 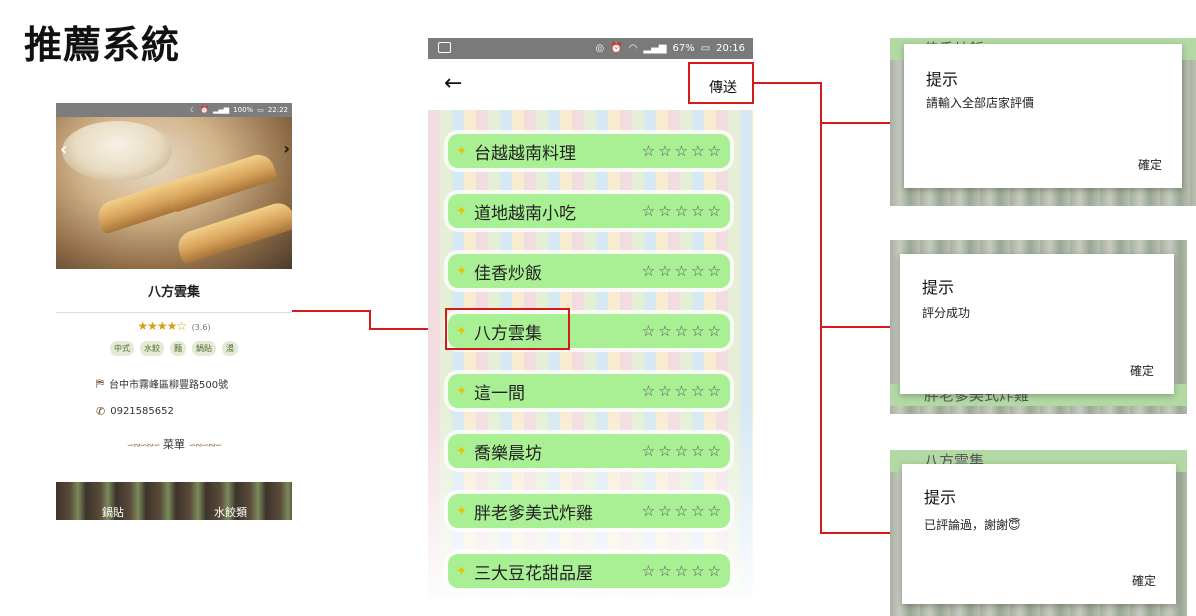 What do you see at coordinates (174, 110) in the screenshot?
I see `status-bar: ☾ ⏰ ▂▄▆ 100% ▭ 22:22` at bounding box center [174, 110].